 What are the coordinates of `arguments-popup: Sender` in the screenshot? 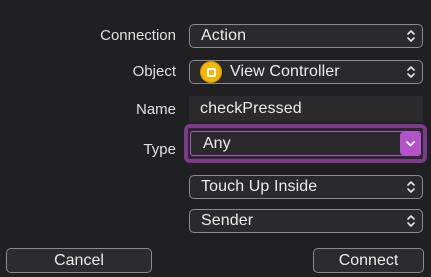 It's located at (306, 221).